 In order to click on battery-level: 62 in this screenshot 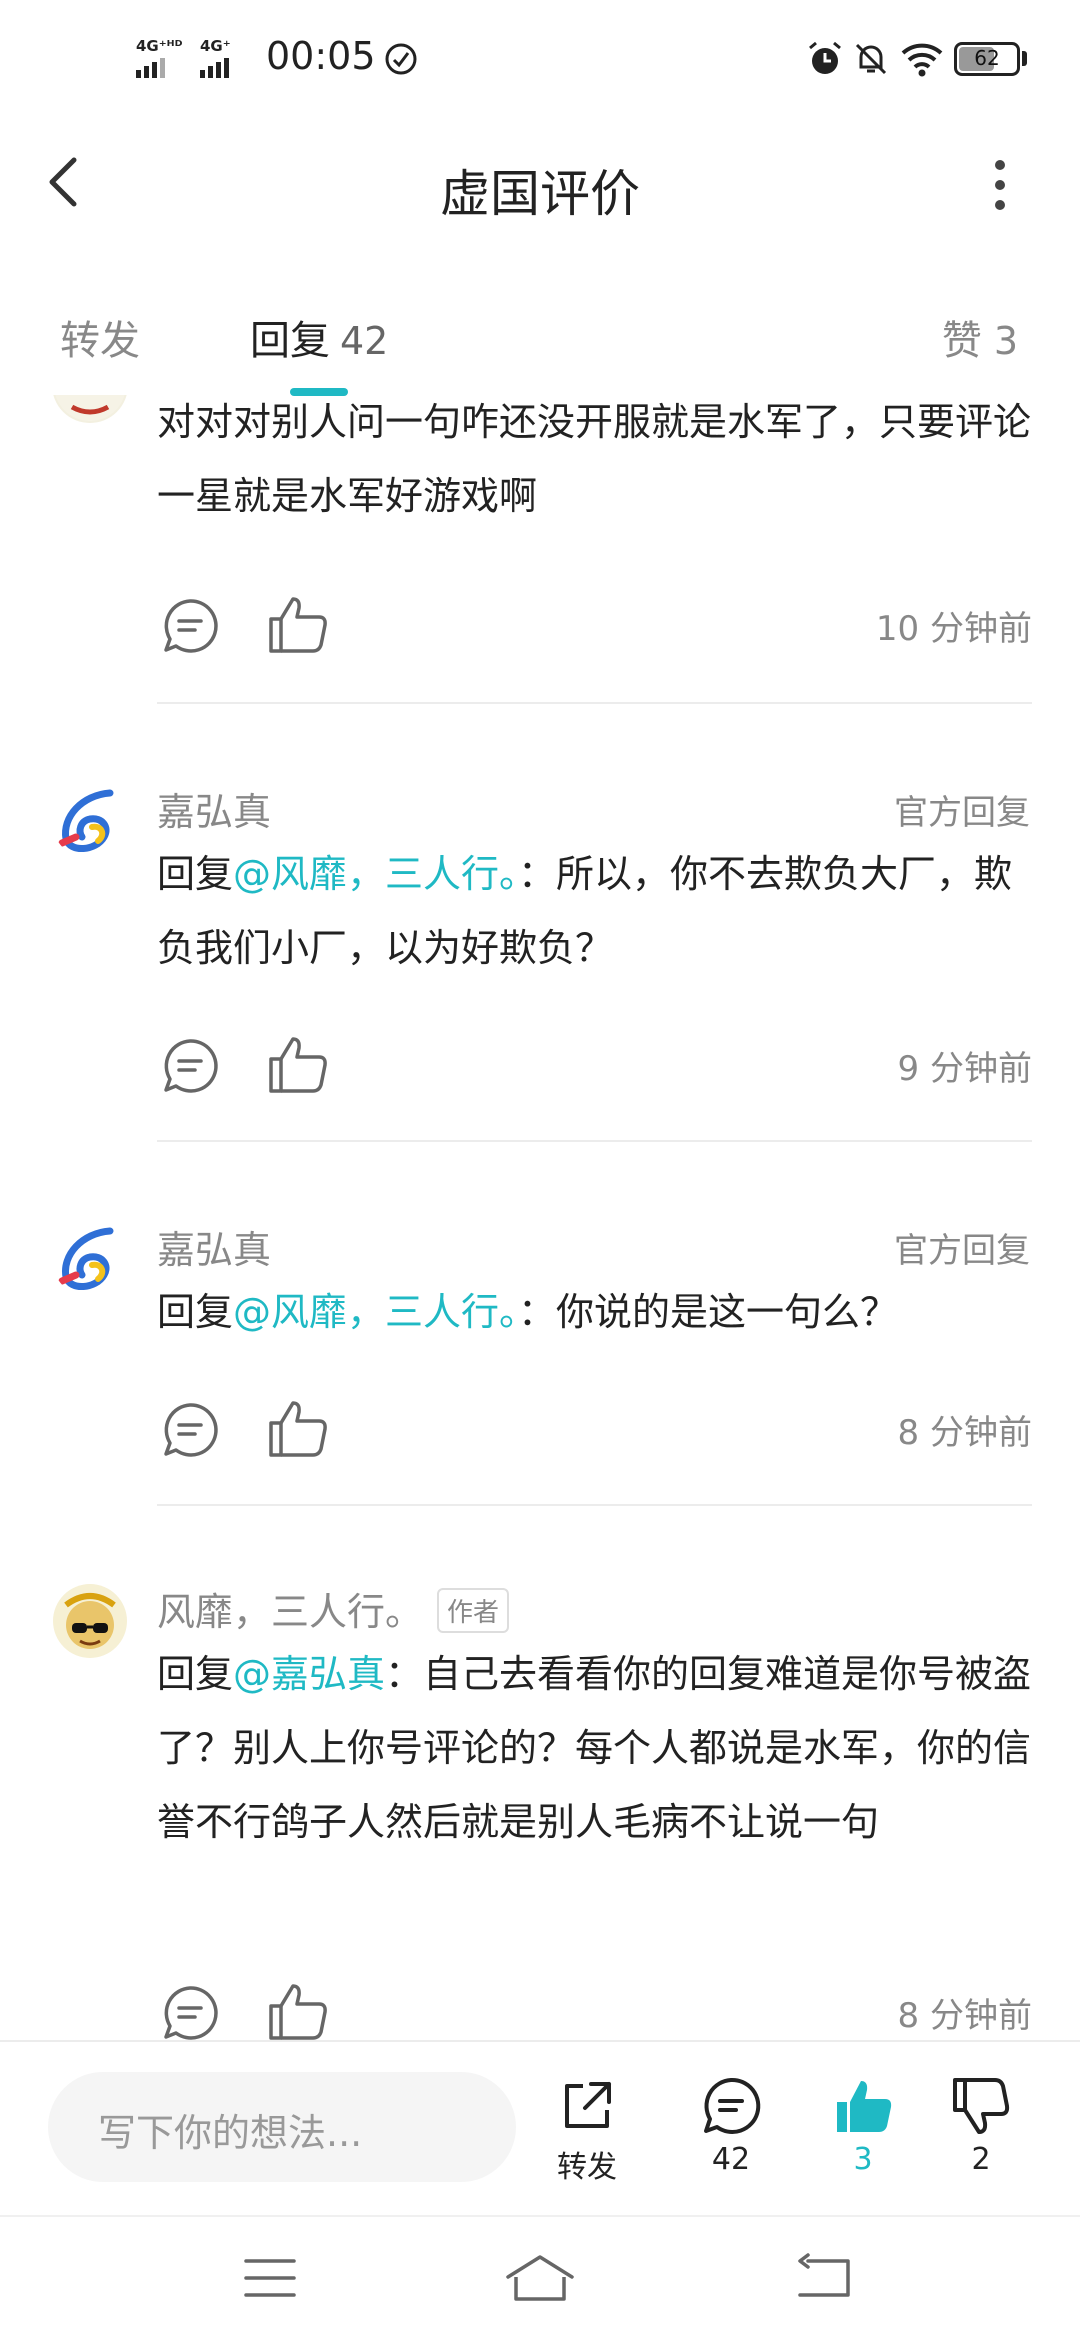, I will do `click(987, 58)`.